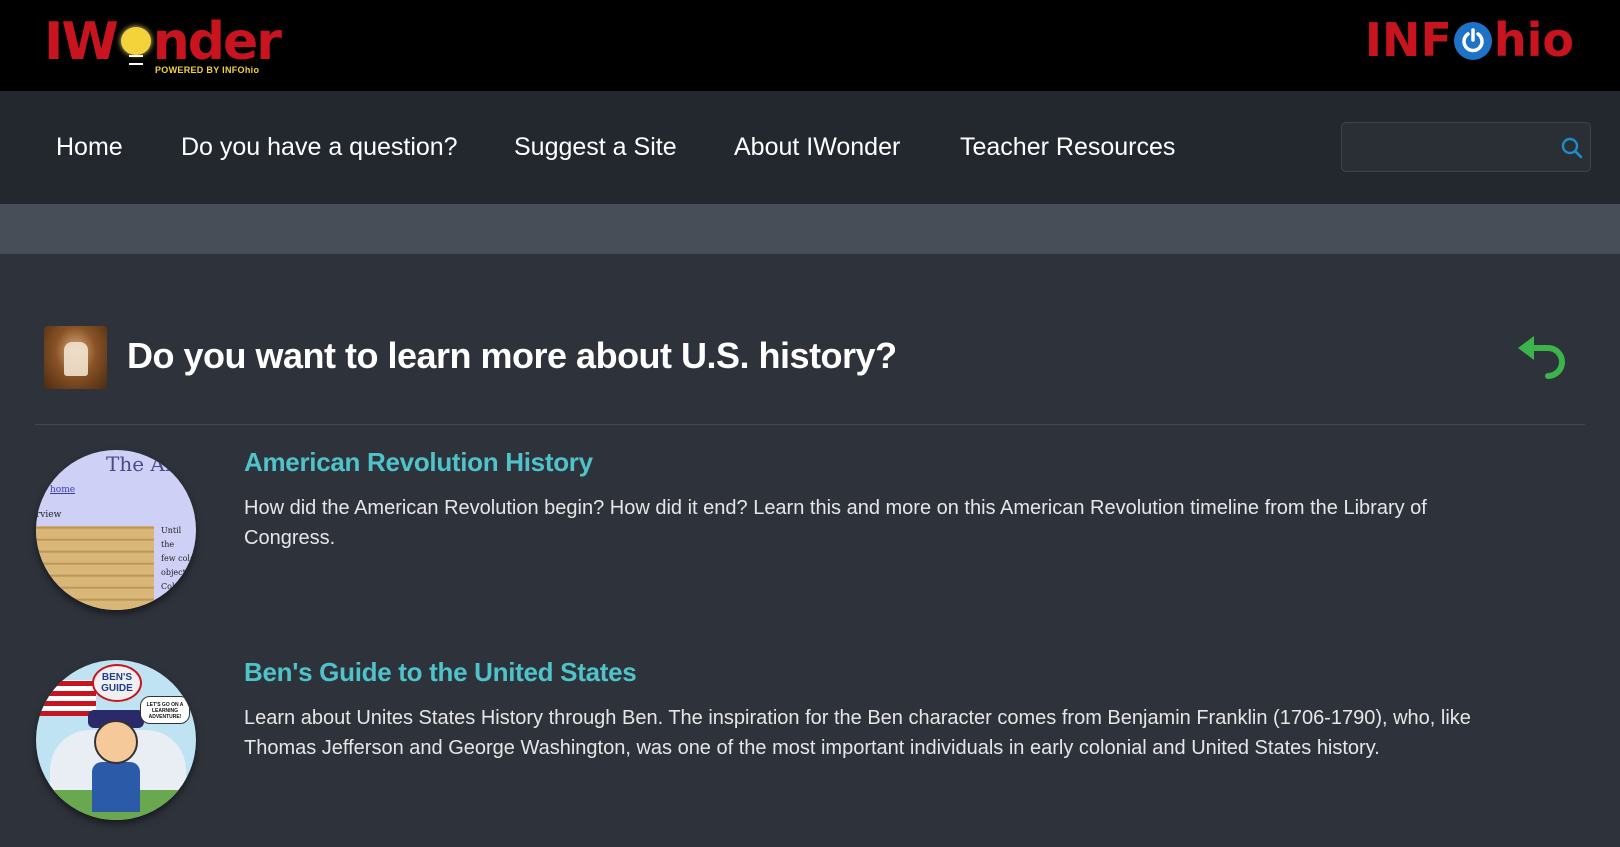 Image resolution: width=1620 pixels, height=847 pixels. I want to click on iwonder-logo: IW nder POWERED BY INFOhio, so click(163, 45).